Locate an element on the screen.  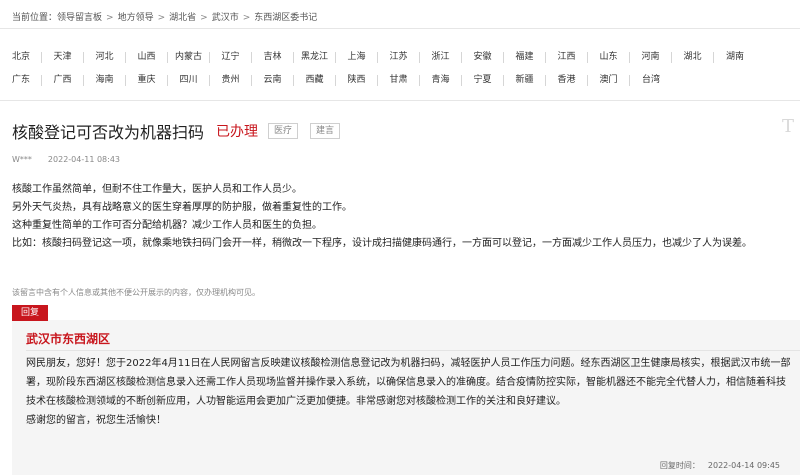
region-link: 云南 is located at coordinates (273, 80).